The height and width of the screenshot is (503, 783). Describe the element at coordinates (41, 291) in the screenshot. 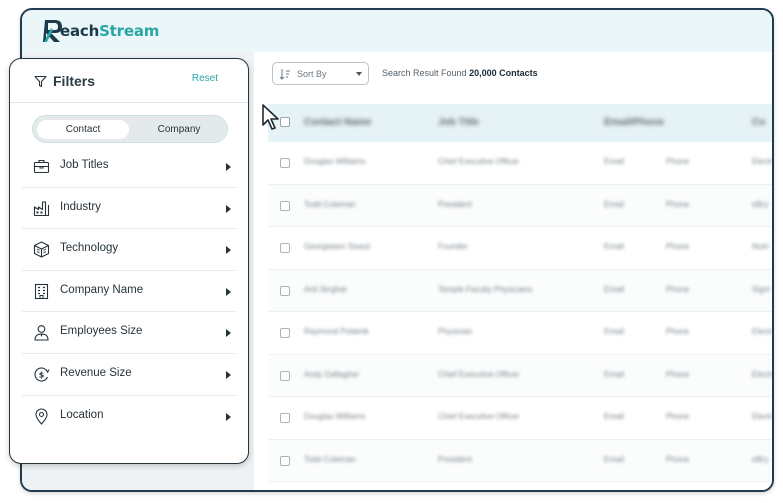

I see `building-icon` at that location.